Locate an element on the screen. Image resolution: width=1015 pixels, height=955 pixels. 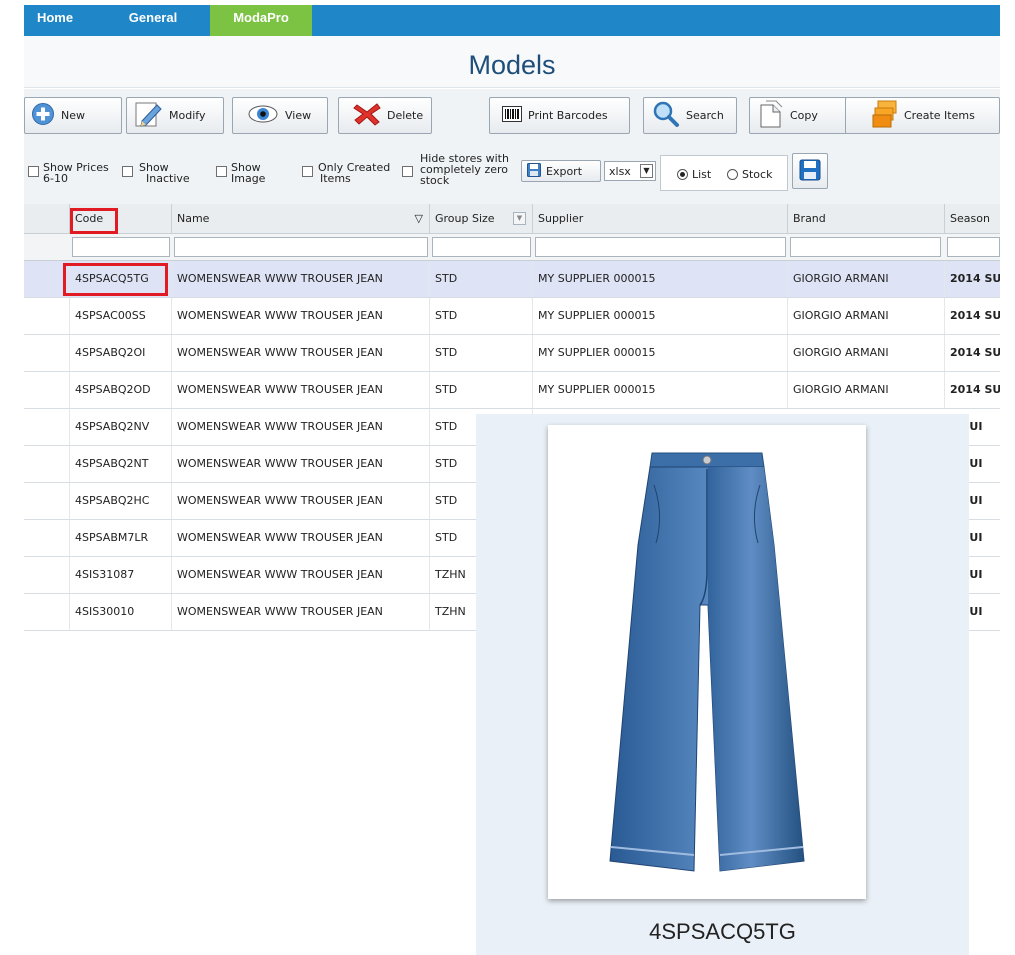
print-barcodes-button: Print Barcodes is located at coordinates (559, 115).